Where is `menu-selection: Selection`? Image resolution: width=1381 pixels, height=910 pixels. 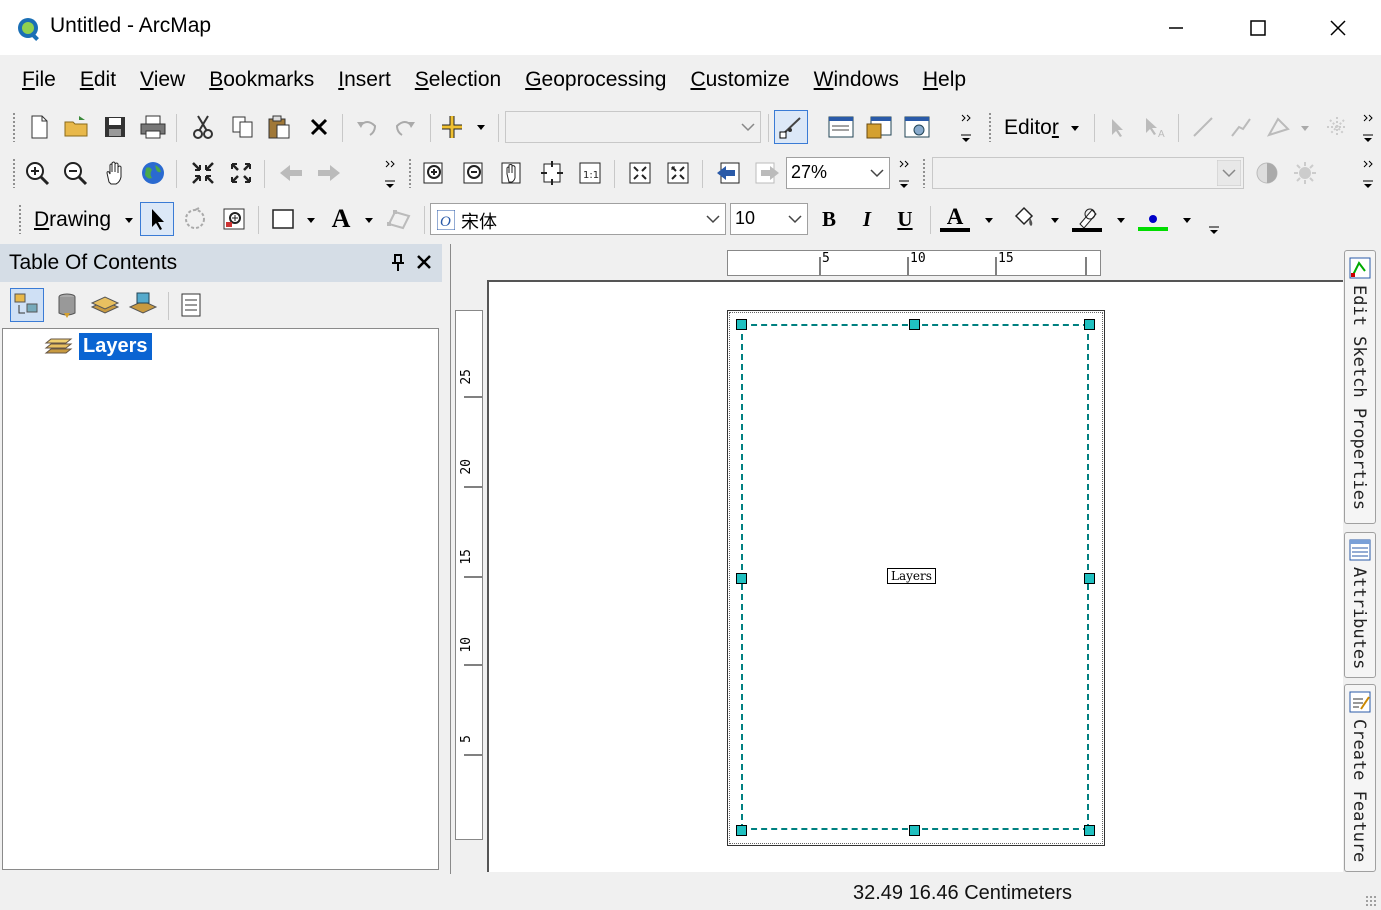
menu-selection: Selection is located at coordinates (458, 80).